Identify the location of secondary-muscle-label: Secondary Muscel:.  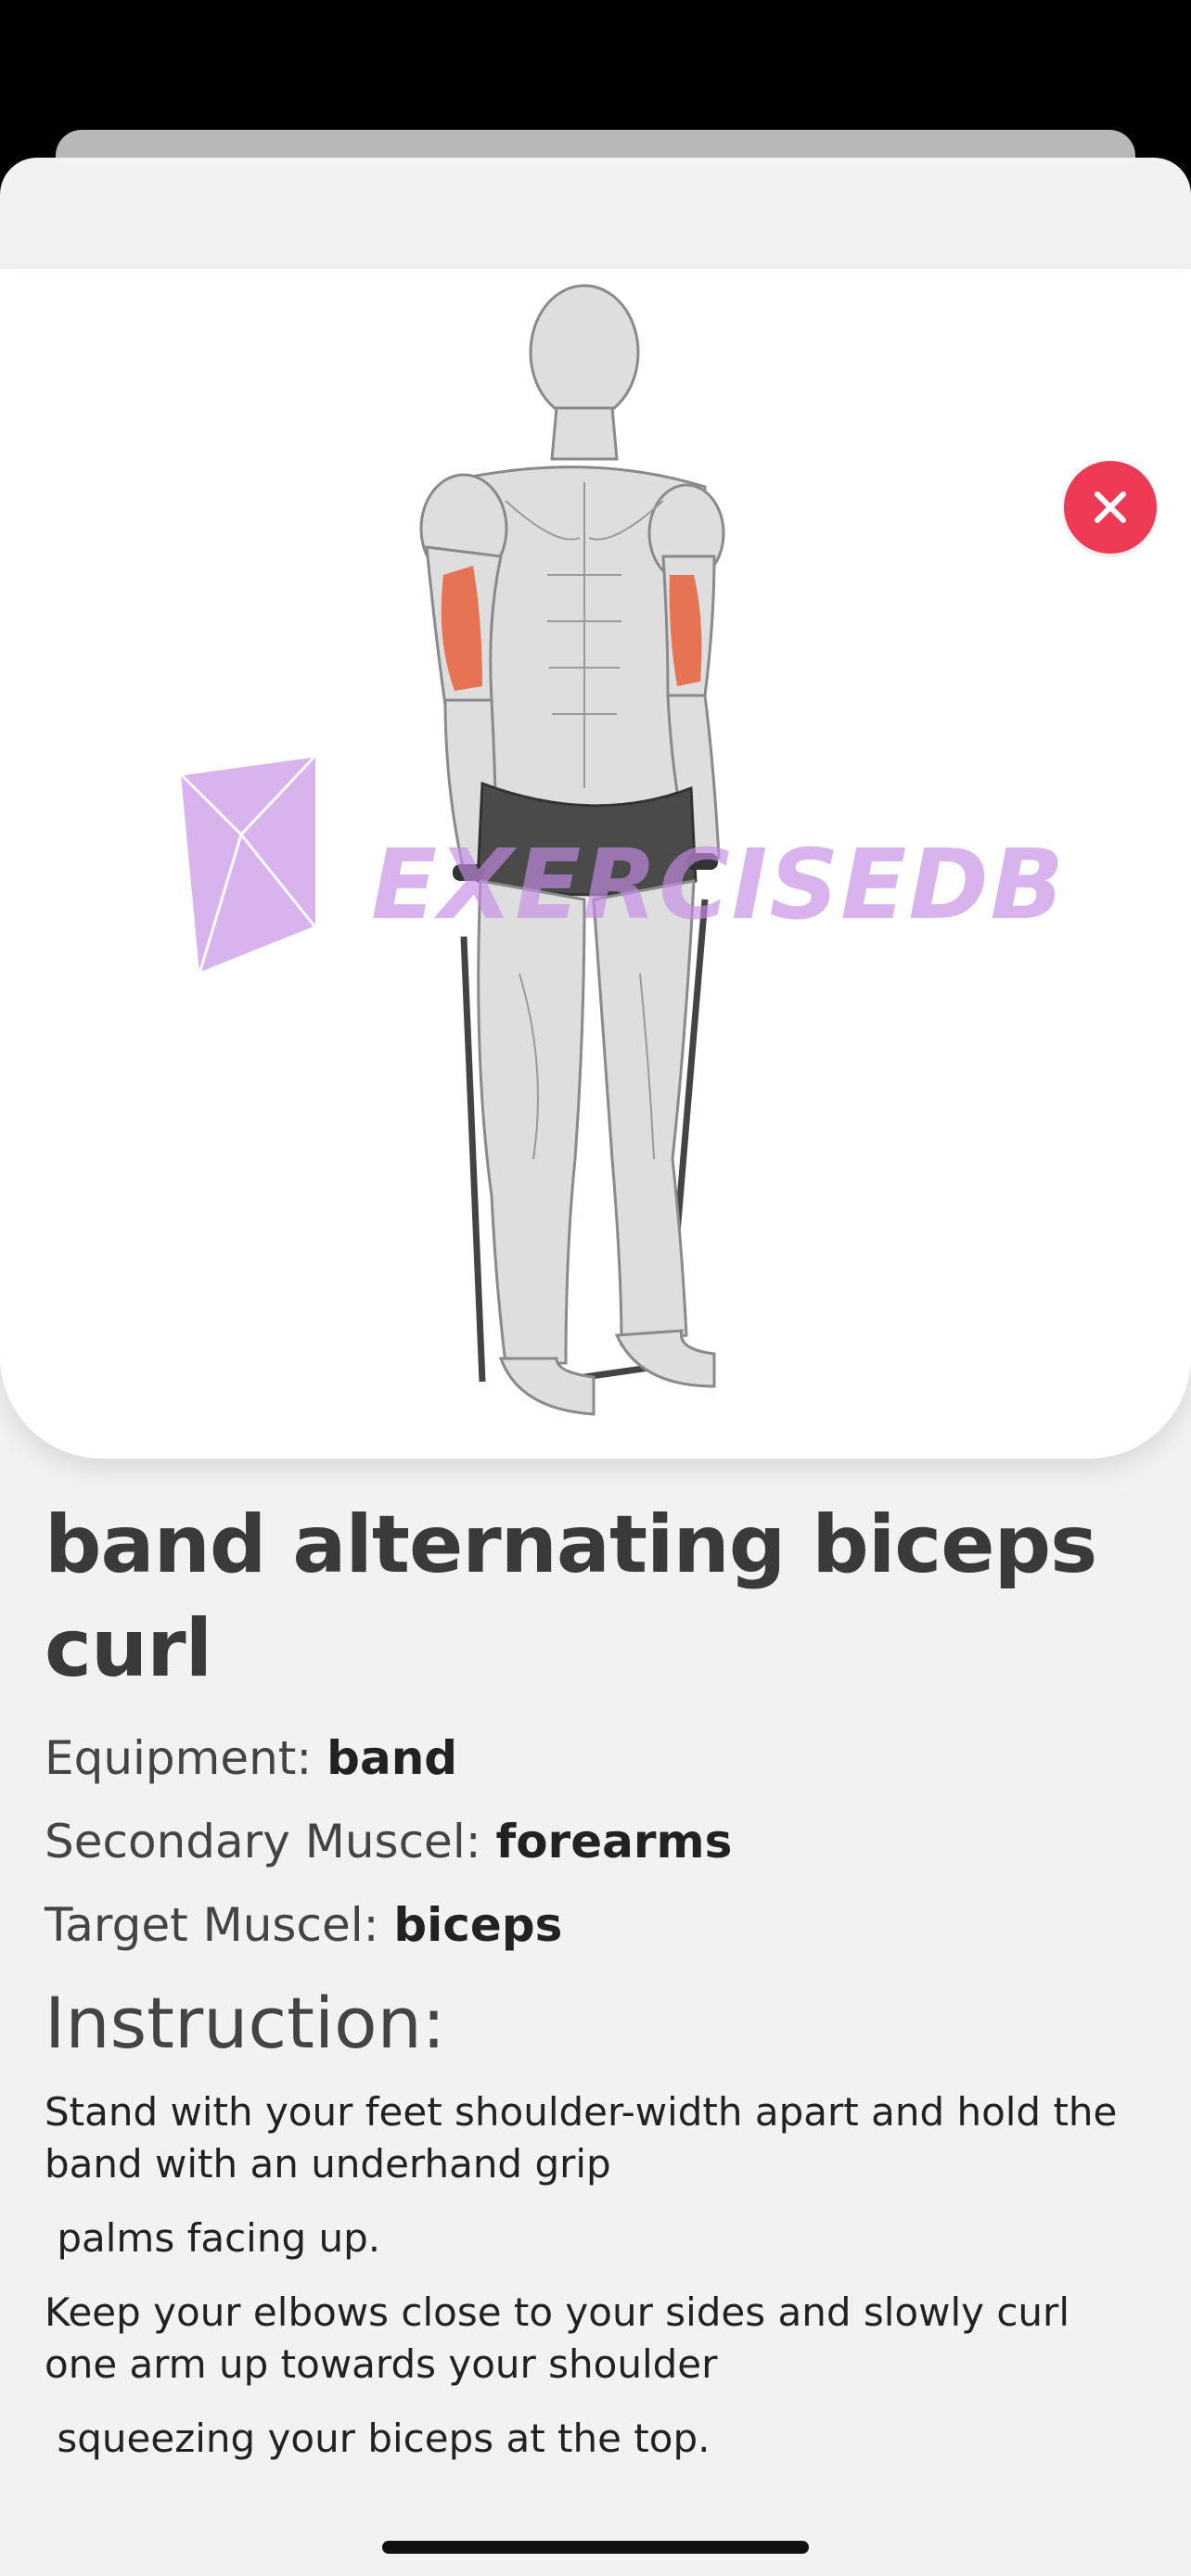
(270, 1841).